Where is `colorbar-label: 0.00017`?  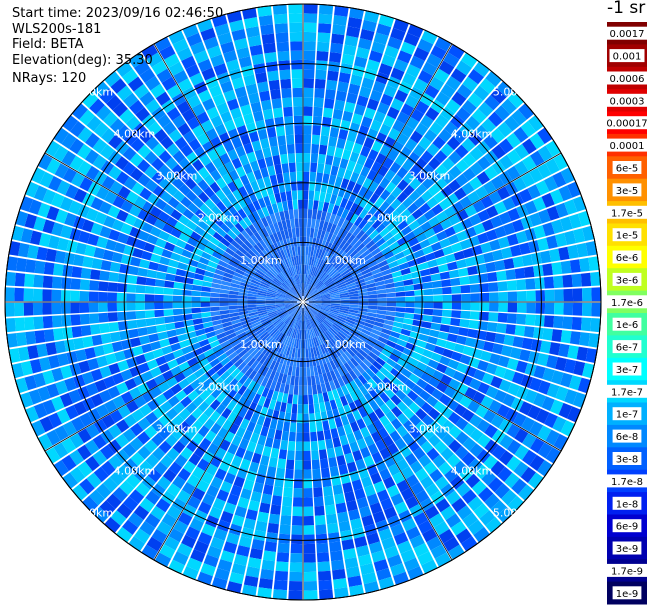 colorbar-label: 0.00017 is located at coordinates (626, 124).